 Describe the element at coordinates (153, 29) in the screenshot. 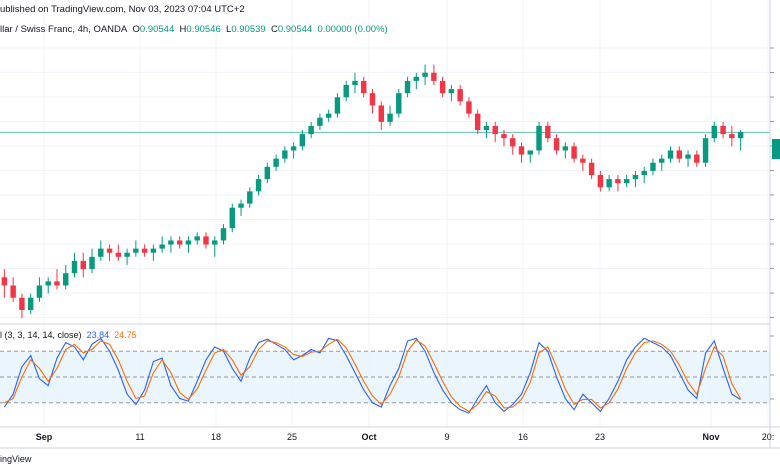

I see `ohlc-open: O0.90544` at that location.